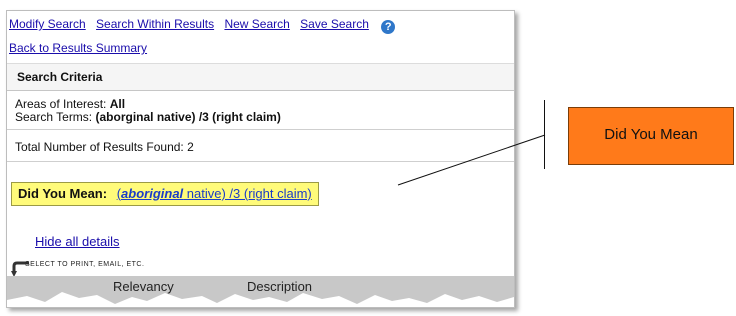  Describe the element at coordinates (544, 134) in the screenshot. I see `callout-bracket` at that location.